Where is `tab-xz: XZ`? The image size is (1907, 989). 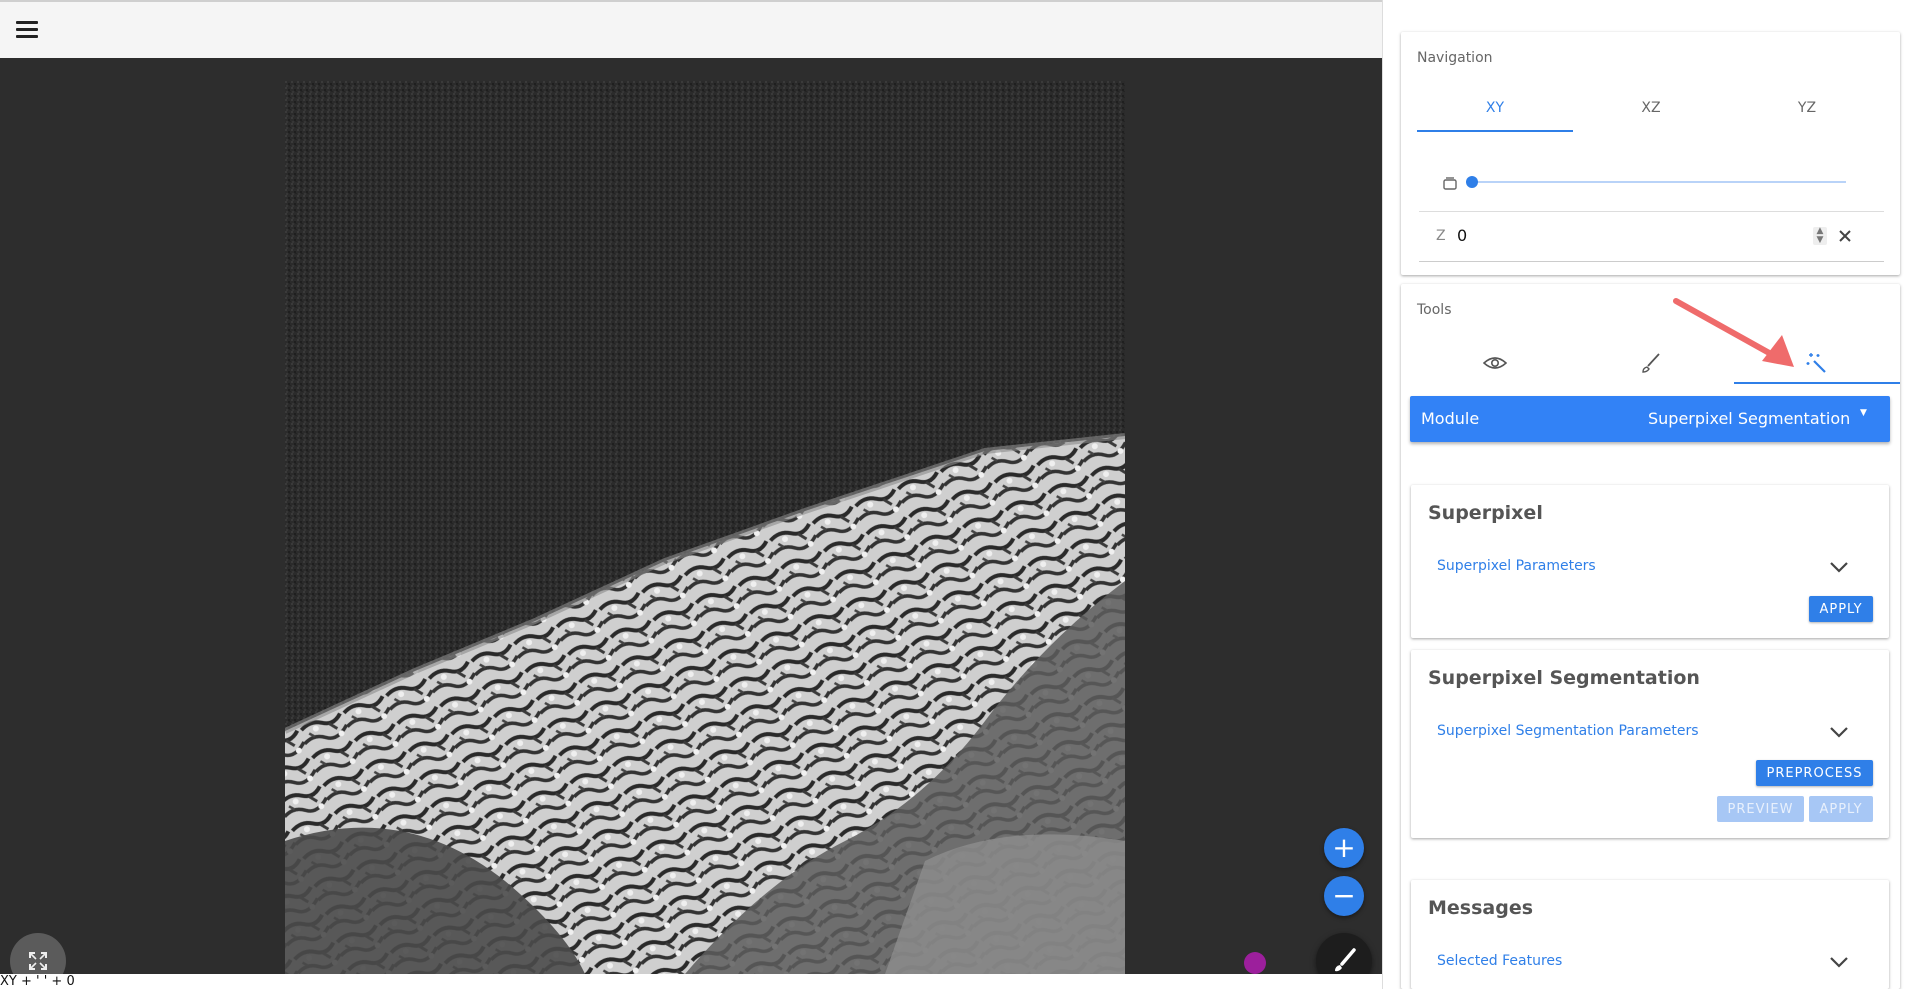
tab-xz: XZ is located at coordinates (1651, 115).